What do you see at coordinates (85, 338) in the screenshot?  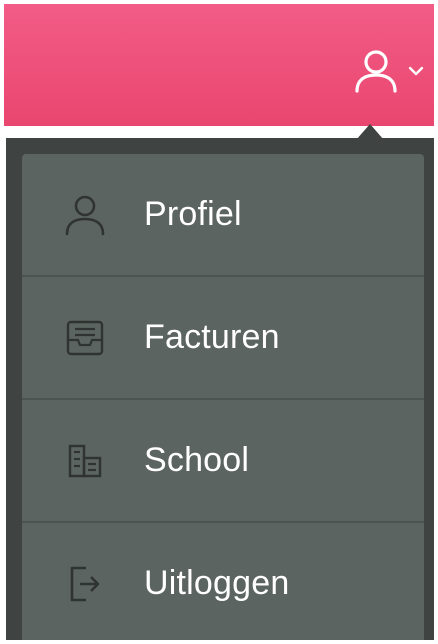 I see `inbox-icon` at bounding box center [85, 338].